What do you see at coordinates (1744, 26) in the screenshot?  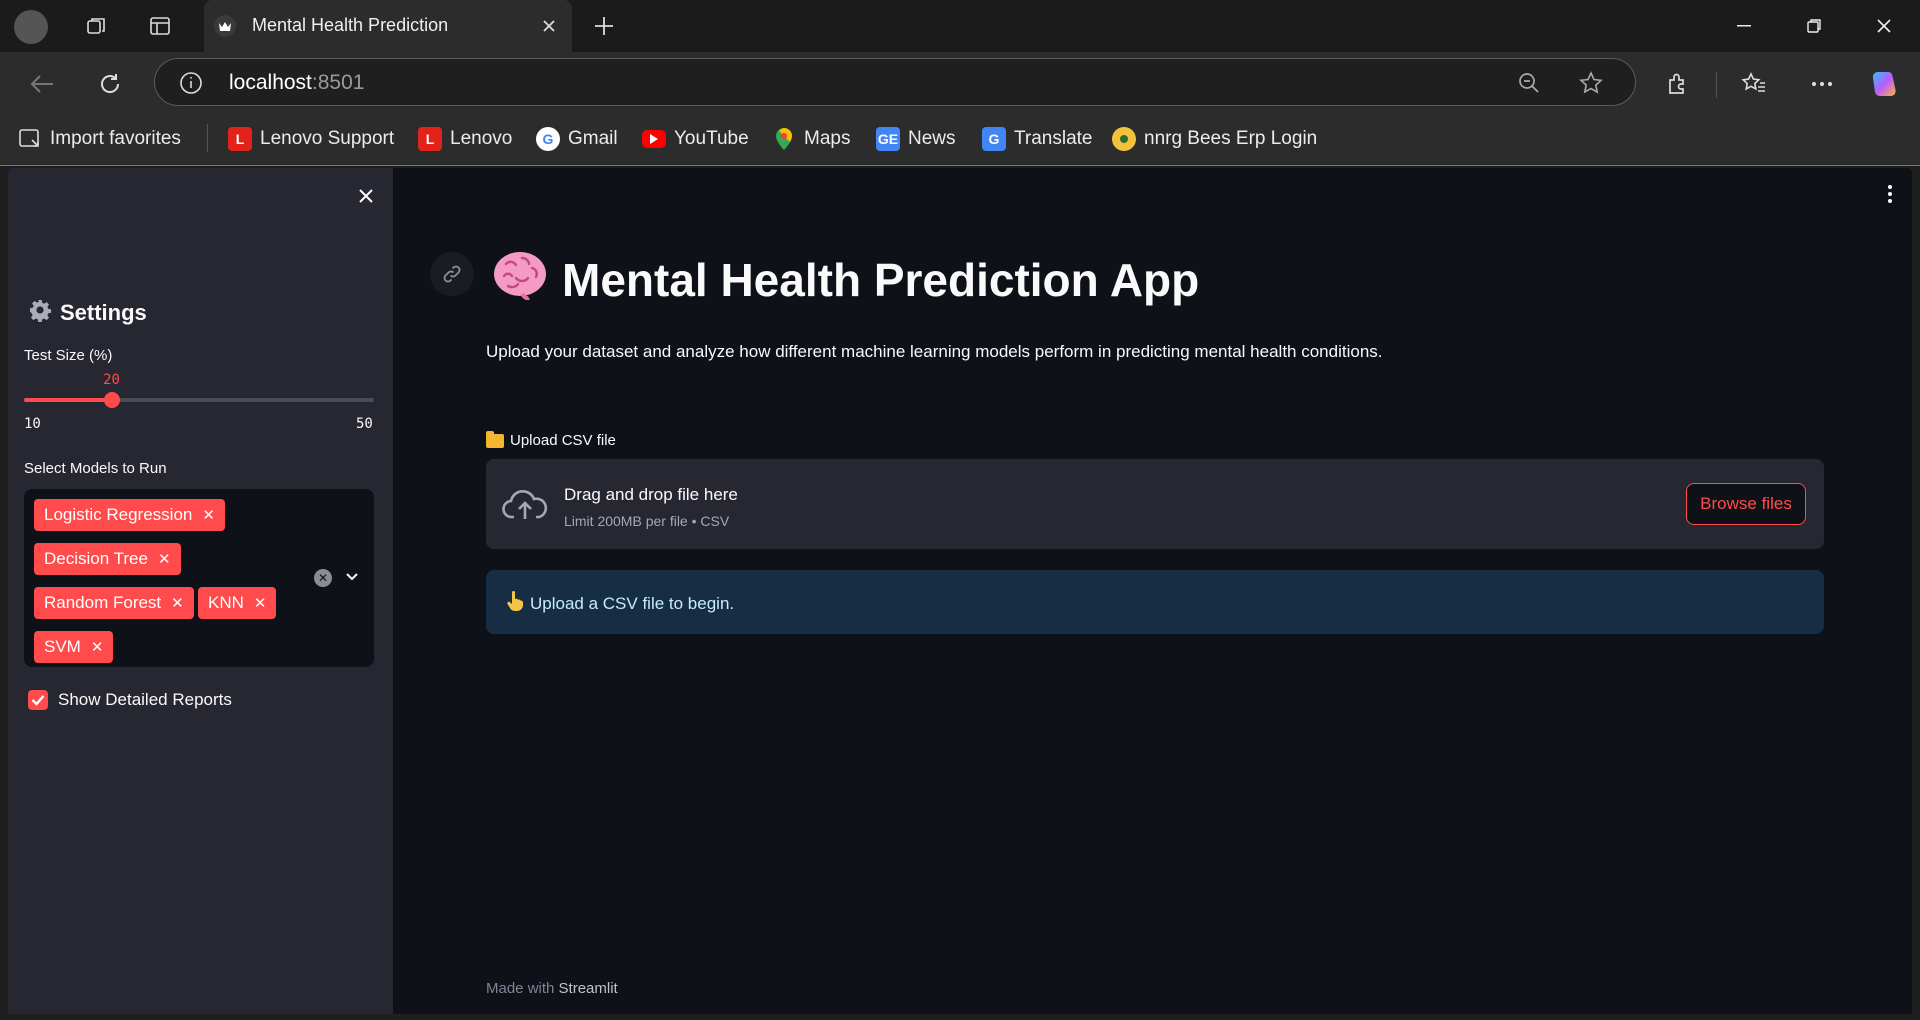 I see `minimize-icon` at bounding box center [1744, 26].